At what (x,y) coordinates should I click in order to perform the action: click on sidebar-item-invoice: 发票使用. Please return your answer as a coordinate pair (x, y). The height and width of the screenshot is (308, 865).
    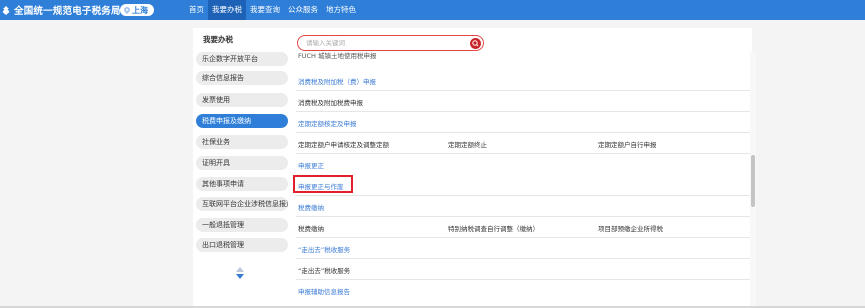
    Looking at the image, I should click on (242, 100).